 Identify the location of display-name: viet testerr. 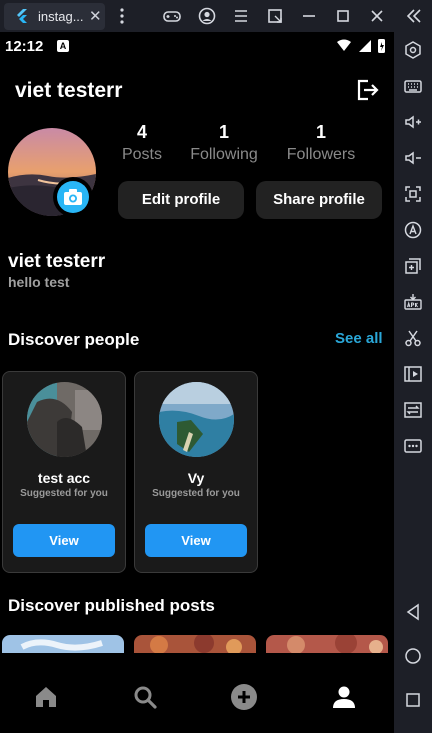
(57, 261).